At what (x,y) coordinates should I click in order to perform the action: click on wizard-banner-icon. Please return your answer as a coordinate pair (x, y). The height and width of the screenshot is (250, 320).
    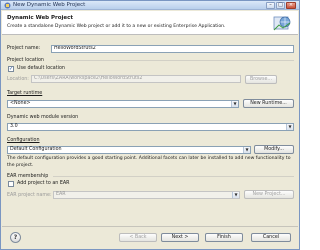
    Looking at the image, I should click on (282, 23).